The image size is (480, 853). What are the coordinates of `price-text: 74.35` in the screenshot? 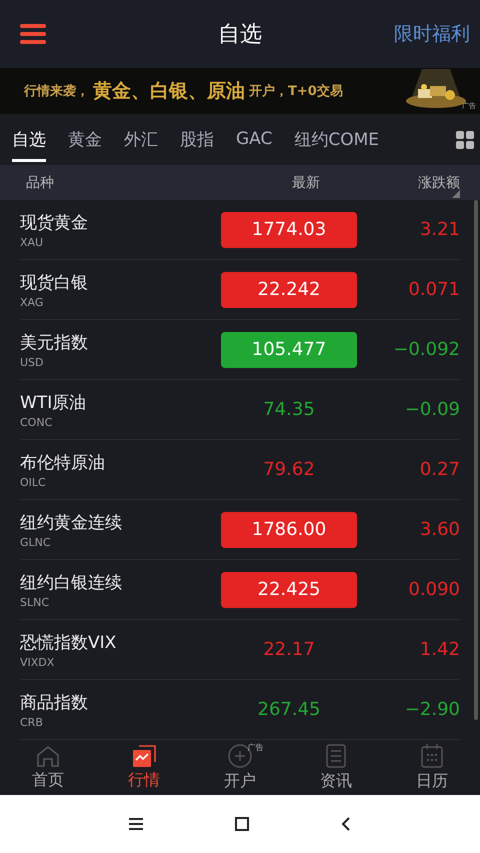 It's located at (289, 409).